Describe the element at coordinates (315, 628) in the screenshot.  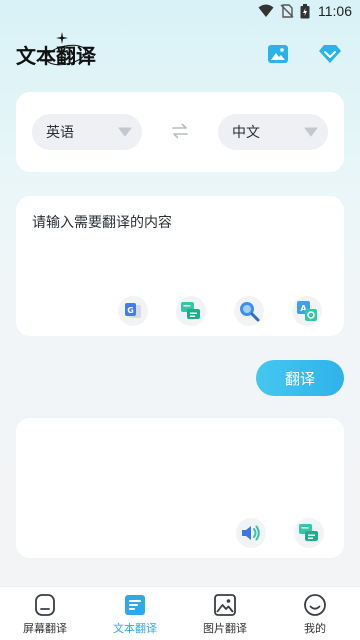
I see `nav-label: 我的` at that location.